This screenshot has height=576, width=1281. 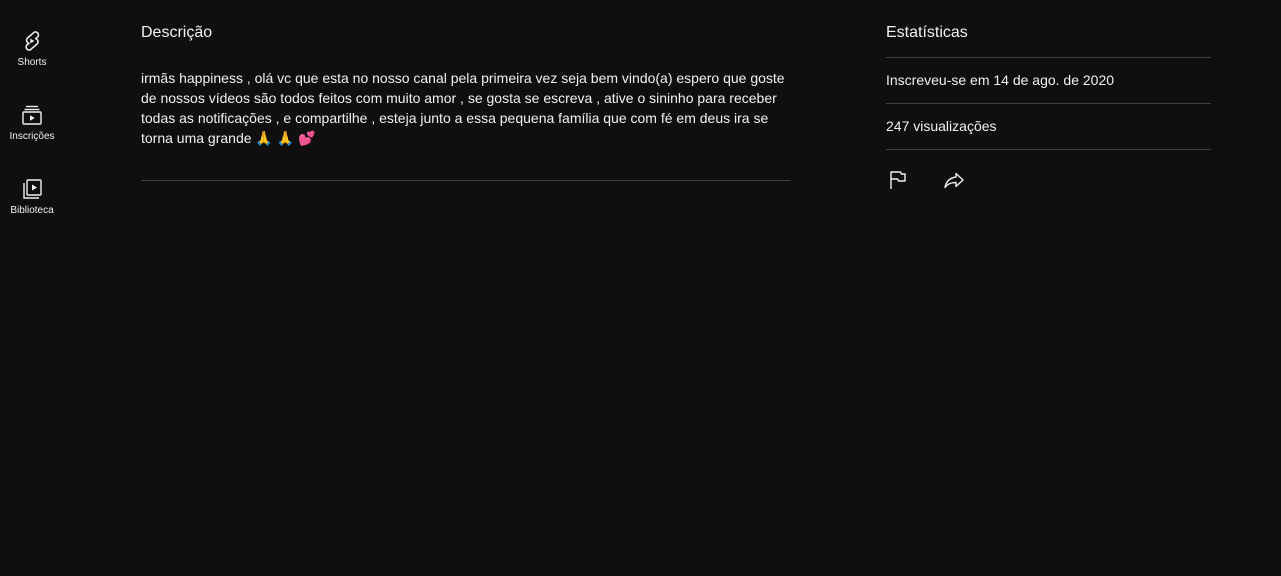 What do you see at coordinates (954, 180) in the screenshot?
I see `share-icon` at bounding box center [954, 180].